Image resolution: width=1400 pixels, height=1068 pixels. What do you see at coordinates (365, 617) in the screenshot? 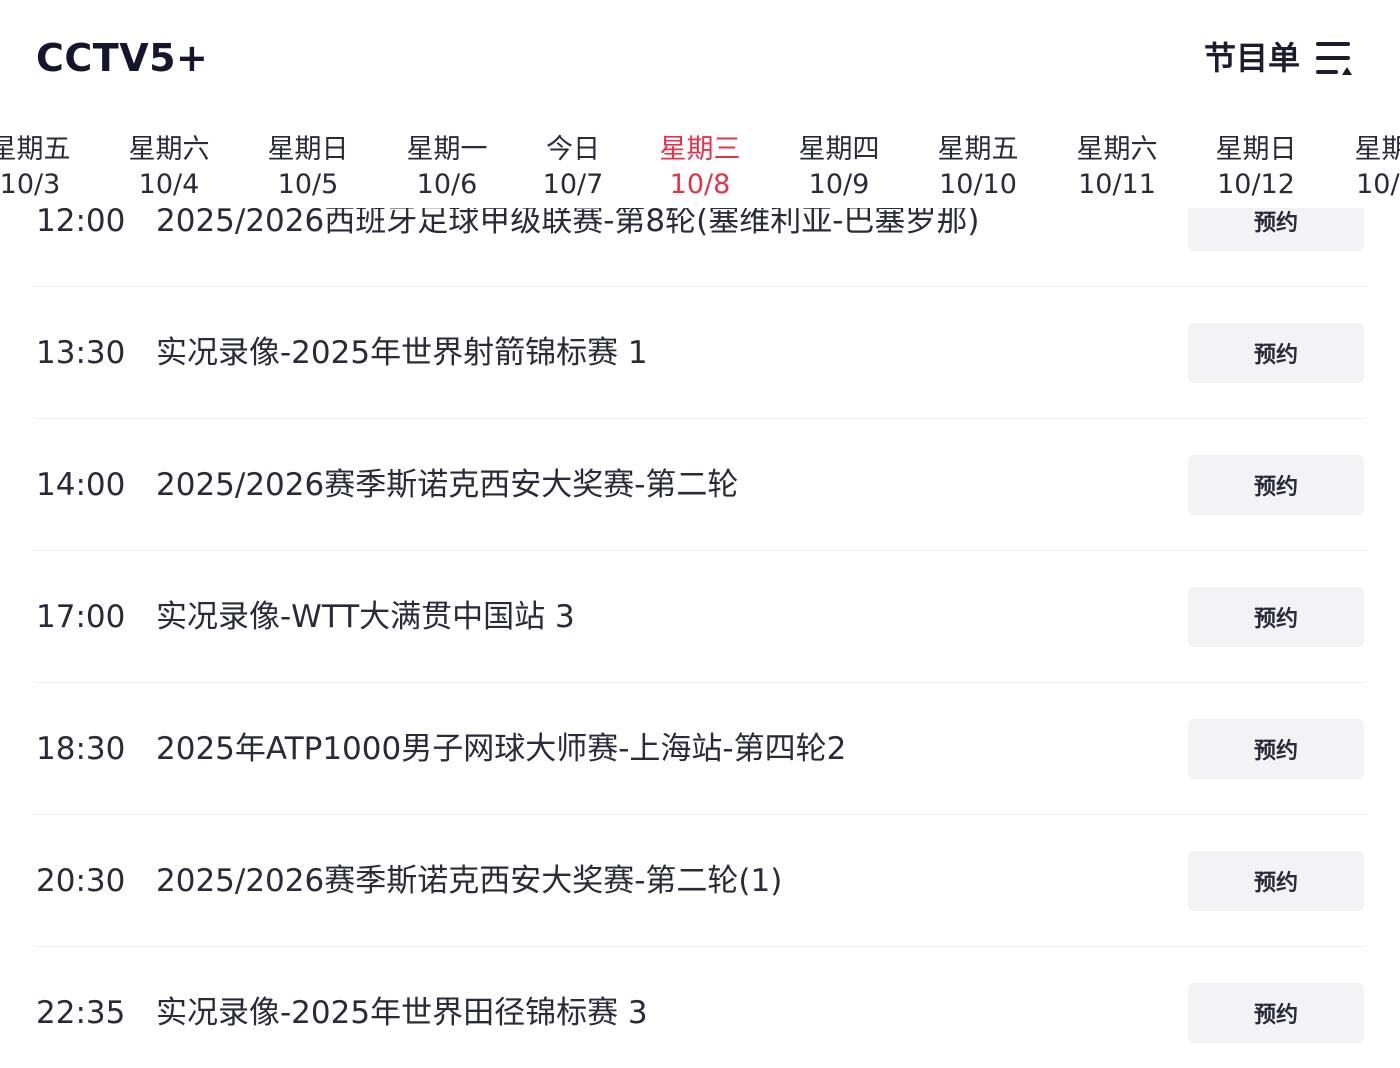
I see `program-title: 实况录像-WTT大满贯中国站 3` at bounding box center [365, 617].